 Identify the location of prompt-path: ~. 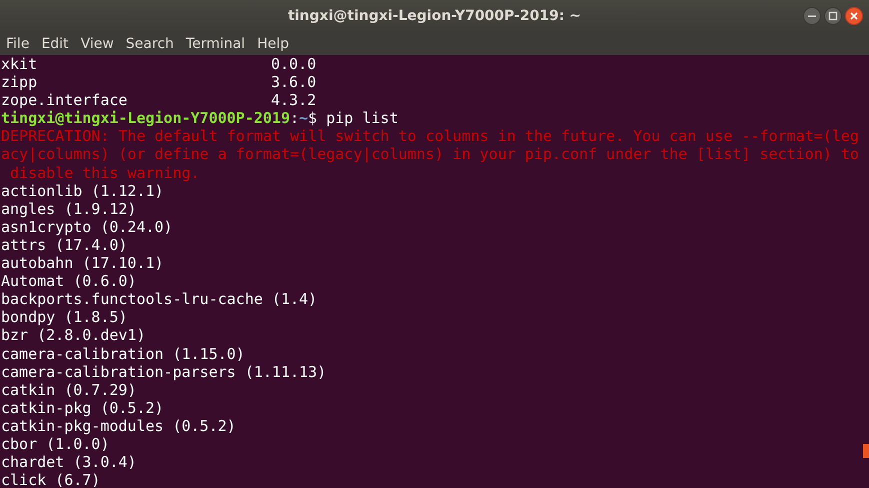
(303, 118).